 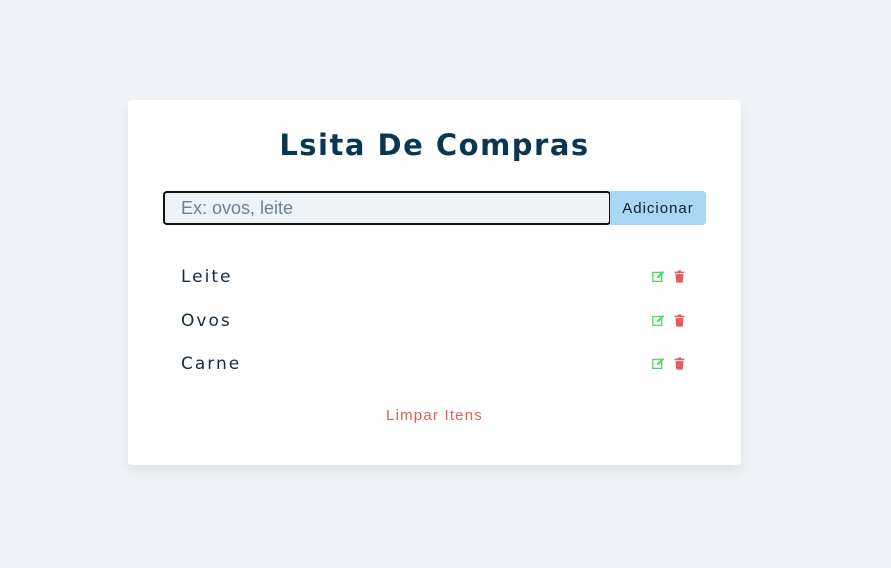 What do you see at coordinates (206, 320) in the screenshot?
I see `item-name: Ovos` at bounding box center [206, 320].